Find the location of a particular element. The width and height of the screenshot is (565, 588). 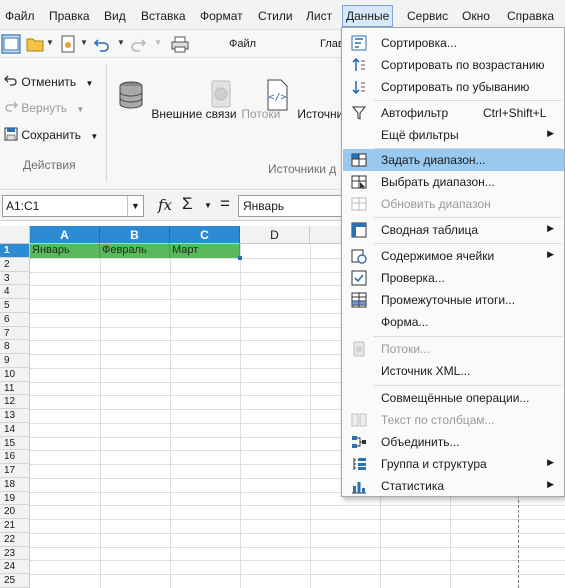

function-wizard-icon: fx is located at coordinates (165, 205).